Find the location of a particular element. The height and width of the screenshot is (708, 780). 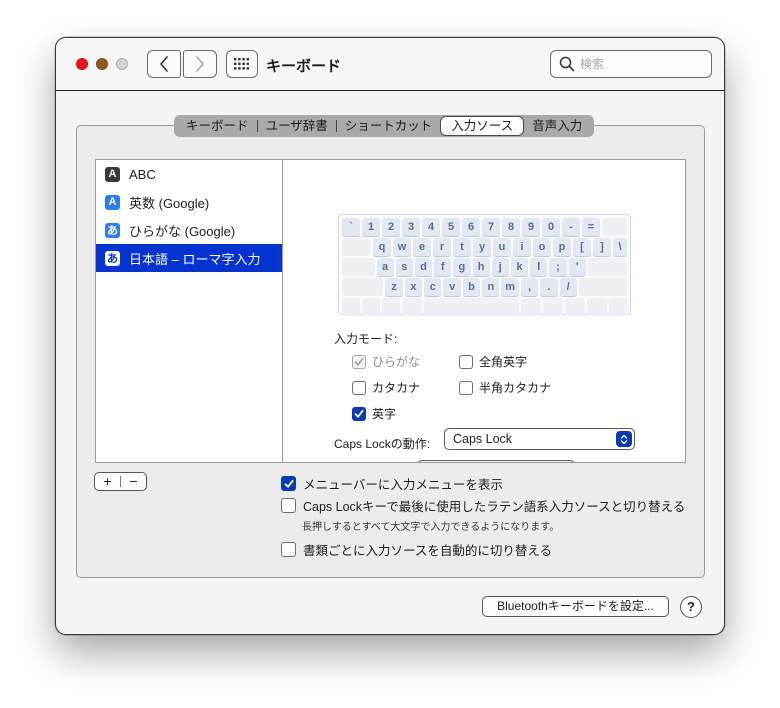

keyboard-key: o is located at coordinates (542, 247).